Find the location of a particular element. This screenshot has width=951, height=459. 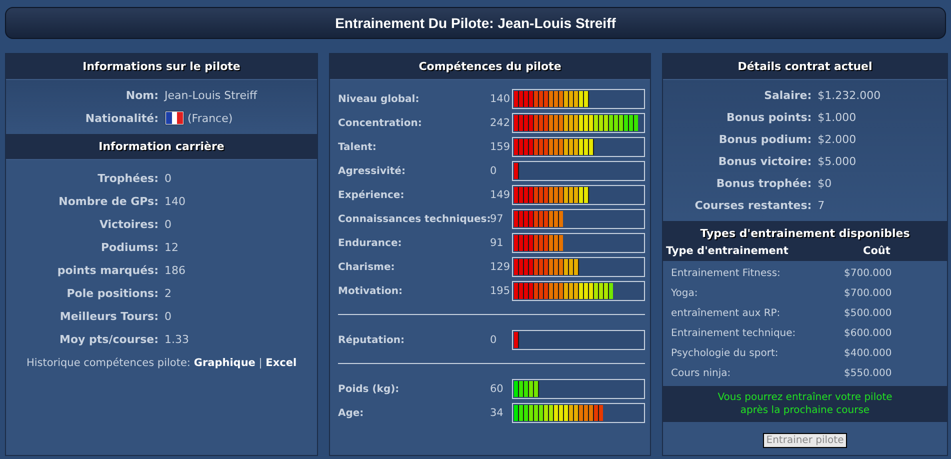

field-label: Pole positions: is located at coordinates (112, 293).